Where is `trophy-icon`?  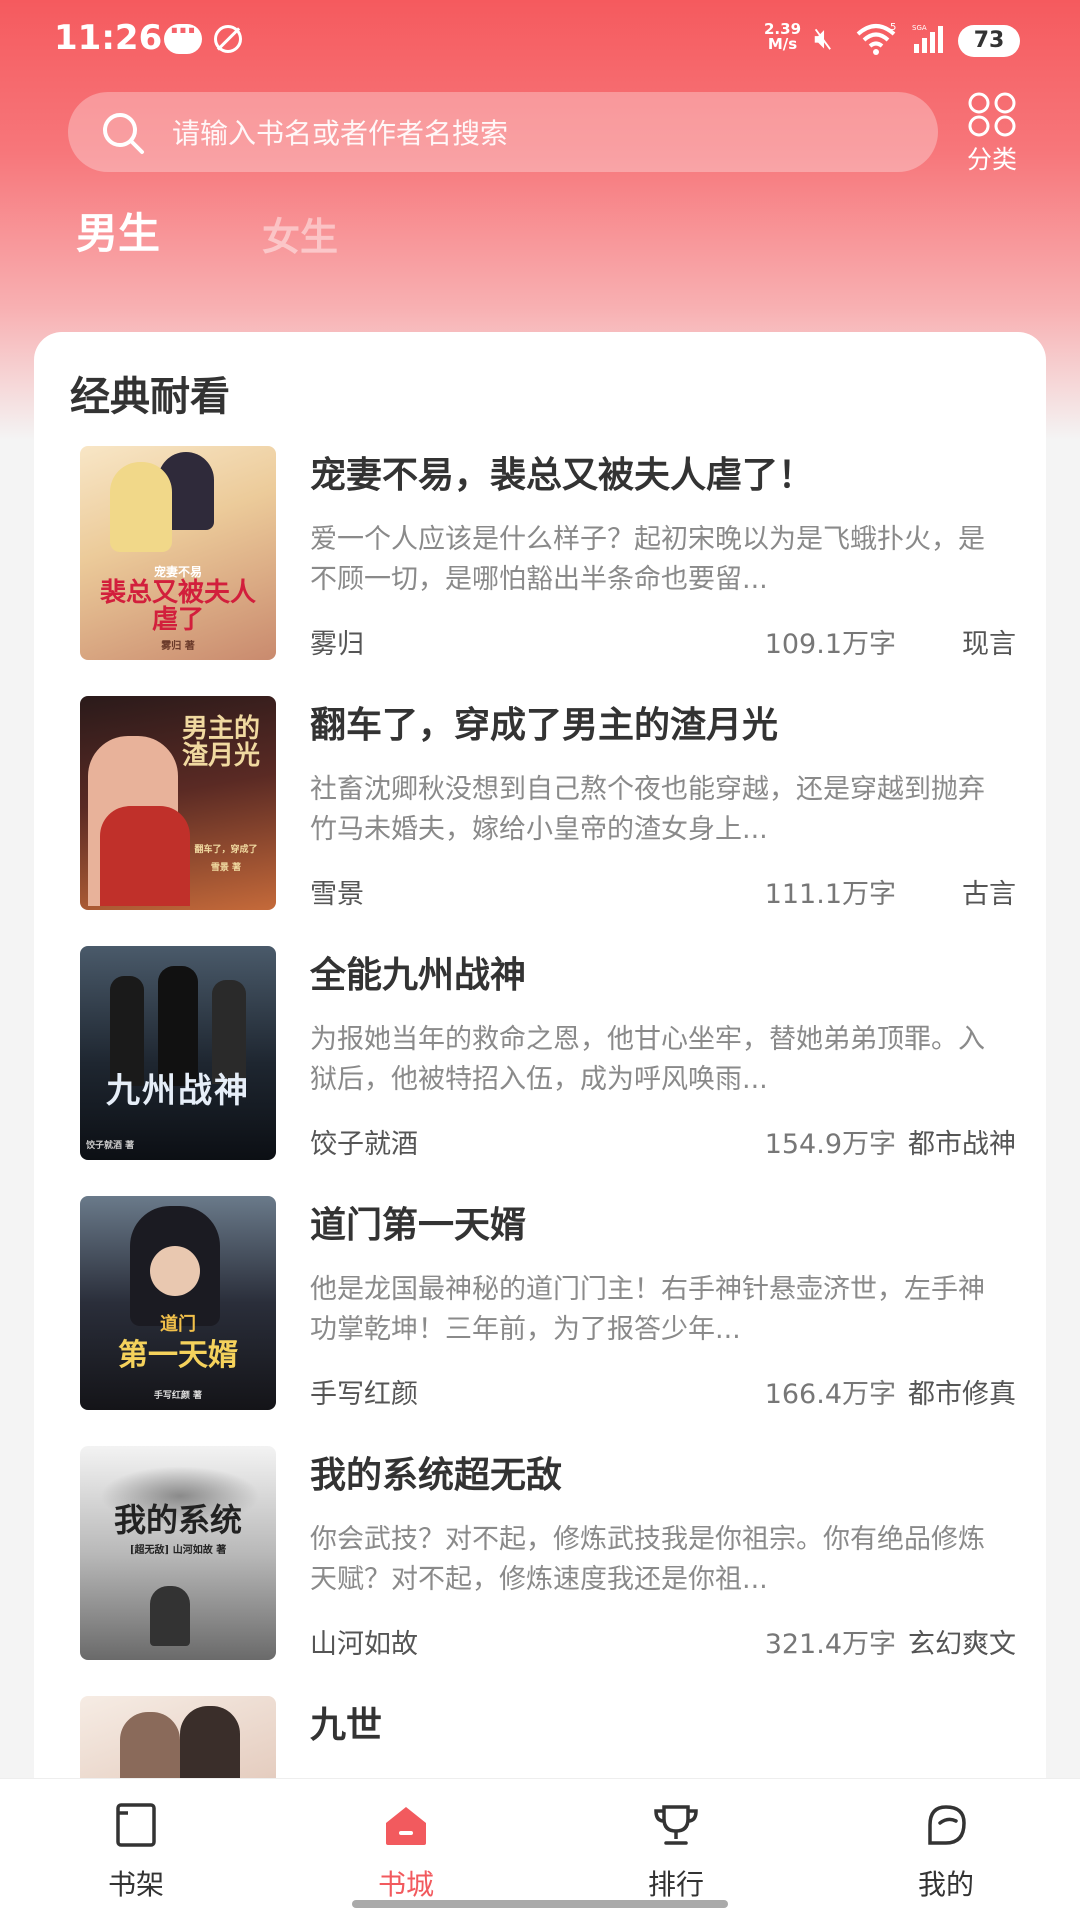
trophy-icon is located at coordinates (676, 1825).